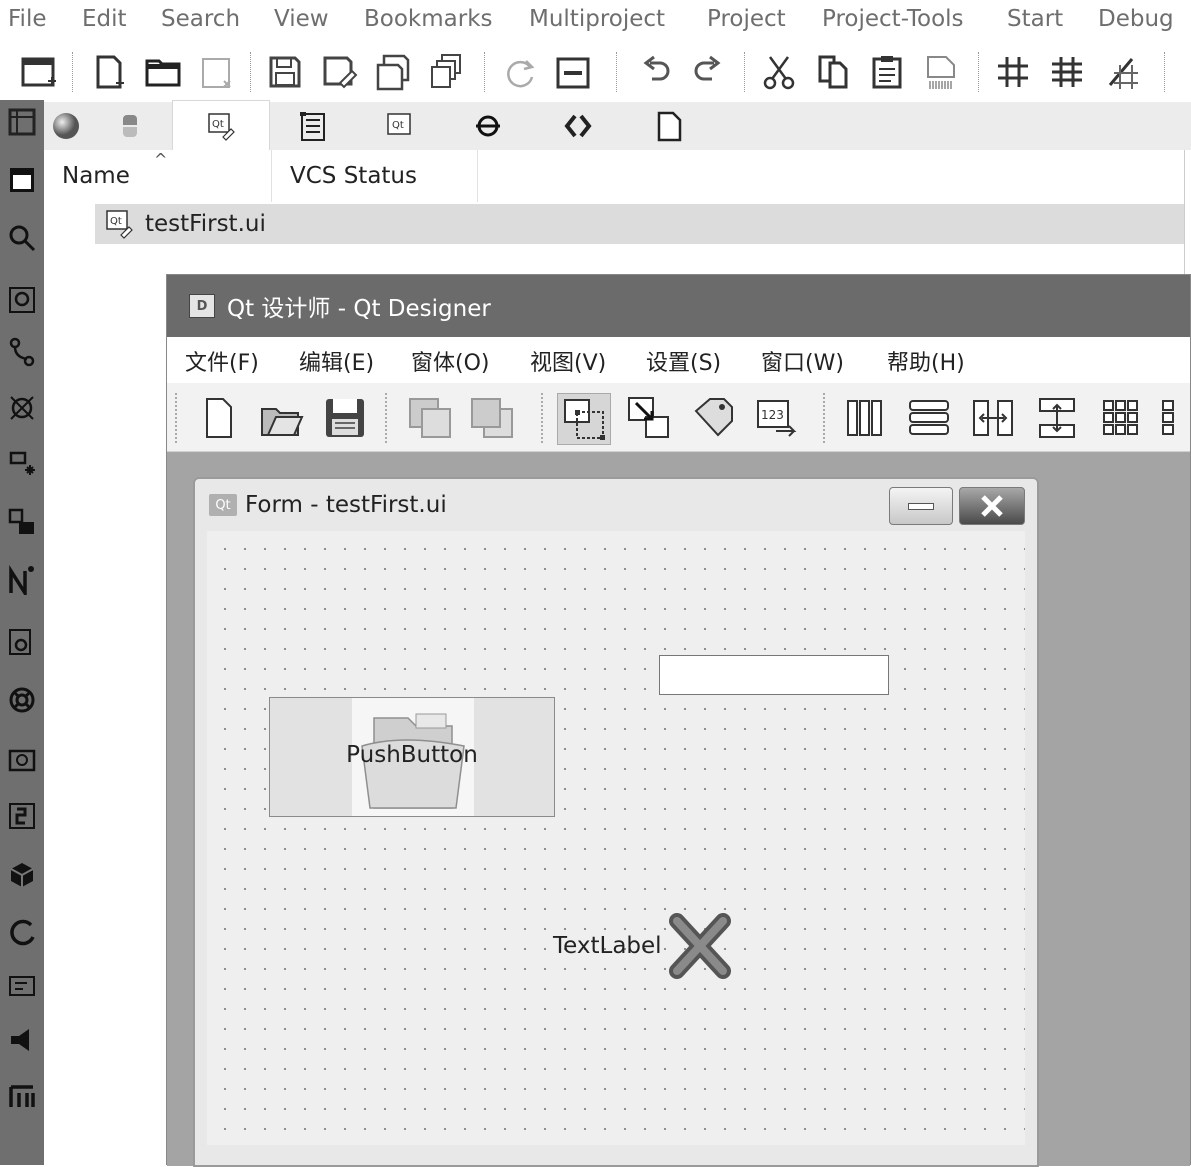  What do you see at coordinates (779, 72) in the screenshot?
I see `cut-icon` at bounding box center [779, 72].